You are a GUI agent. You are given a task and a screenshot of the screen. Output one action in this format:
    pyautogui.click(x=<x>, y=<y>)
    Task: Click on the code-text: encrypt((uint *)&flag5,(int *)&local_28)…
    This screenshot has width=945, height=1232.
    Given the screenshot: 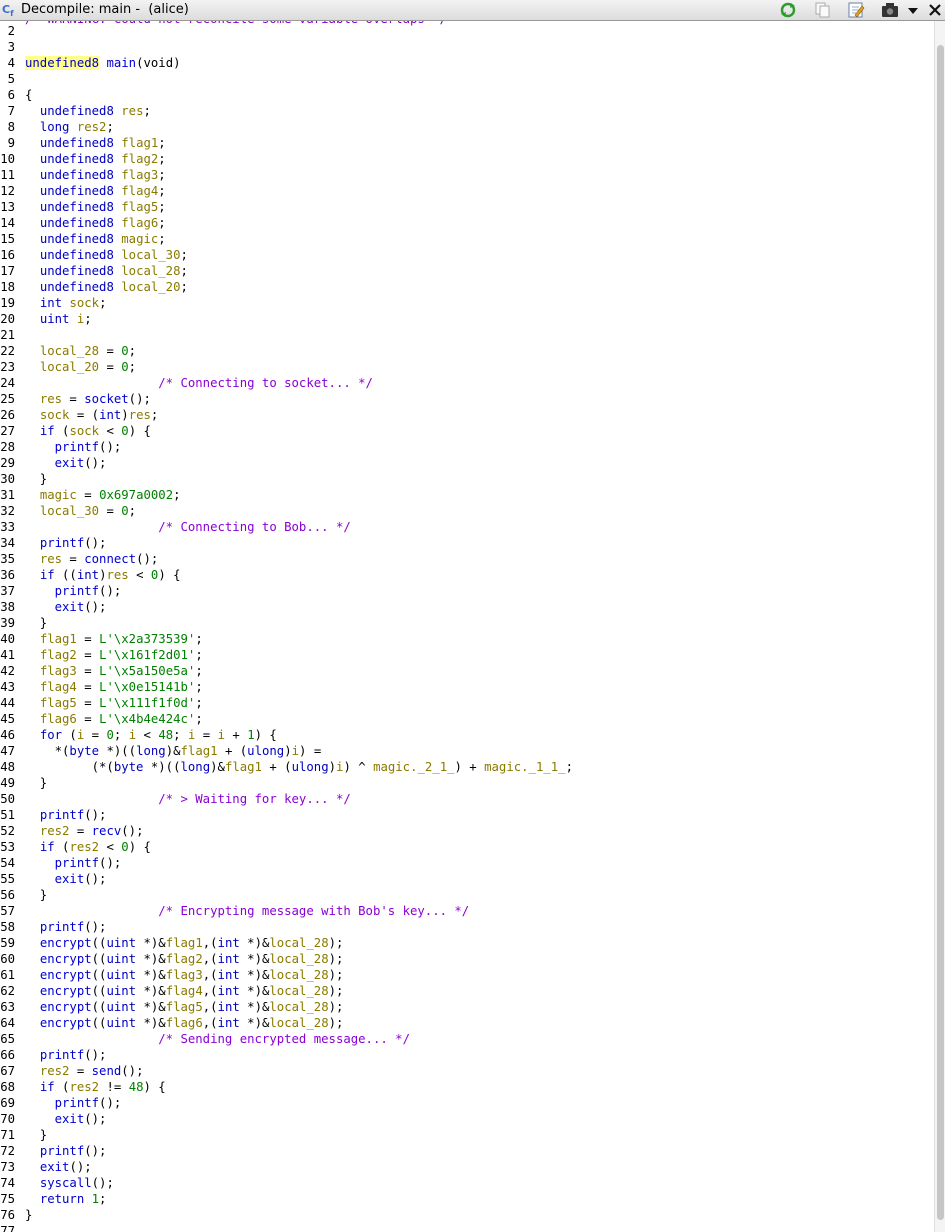 What is the action you would take?
    pyautogui.click(x=184, y=1007)
    